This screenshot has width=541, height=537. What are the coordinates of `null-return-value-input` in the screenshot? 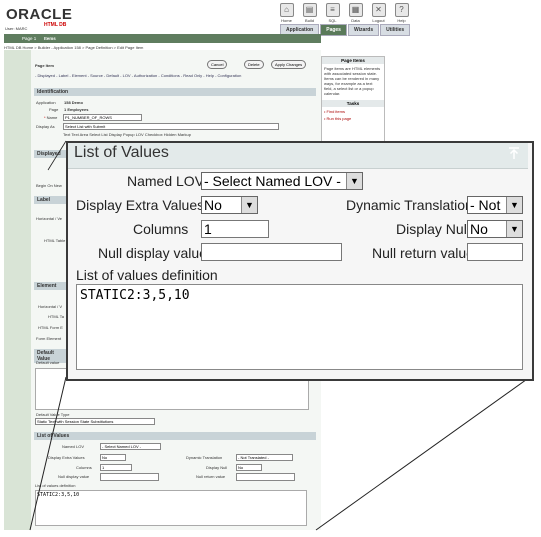 It's located at (495, 252).